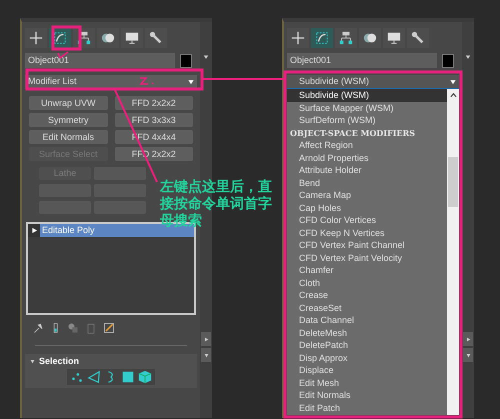 This screenshot has height=419, width=500. I want to click on dropdown-option: Affect Region, so click(367, 145).